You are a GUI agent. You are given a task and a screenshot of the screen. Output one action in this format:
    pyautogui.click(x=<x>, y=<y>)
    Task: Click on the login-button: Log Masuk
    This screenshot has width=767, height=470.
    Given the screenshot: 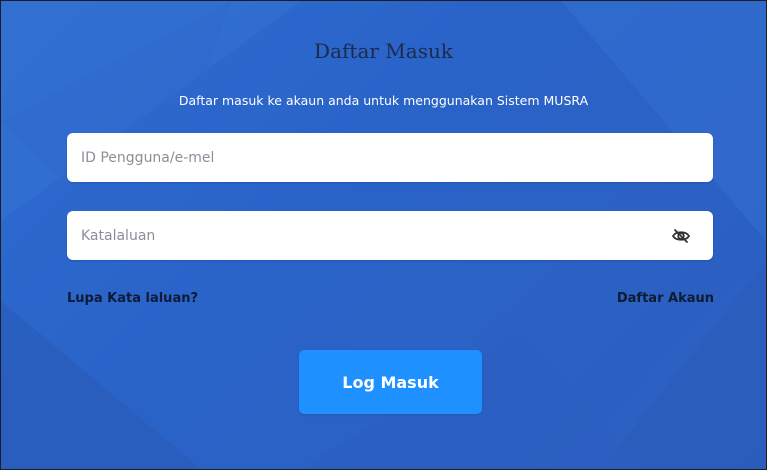 What is the action you would take?
    pyautogui.click(x=390, y=382)
    